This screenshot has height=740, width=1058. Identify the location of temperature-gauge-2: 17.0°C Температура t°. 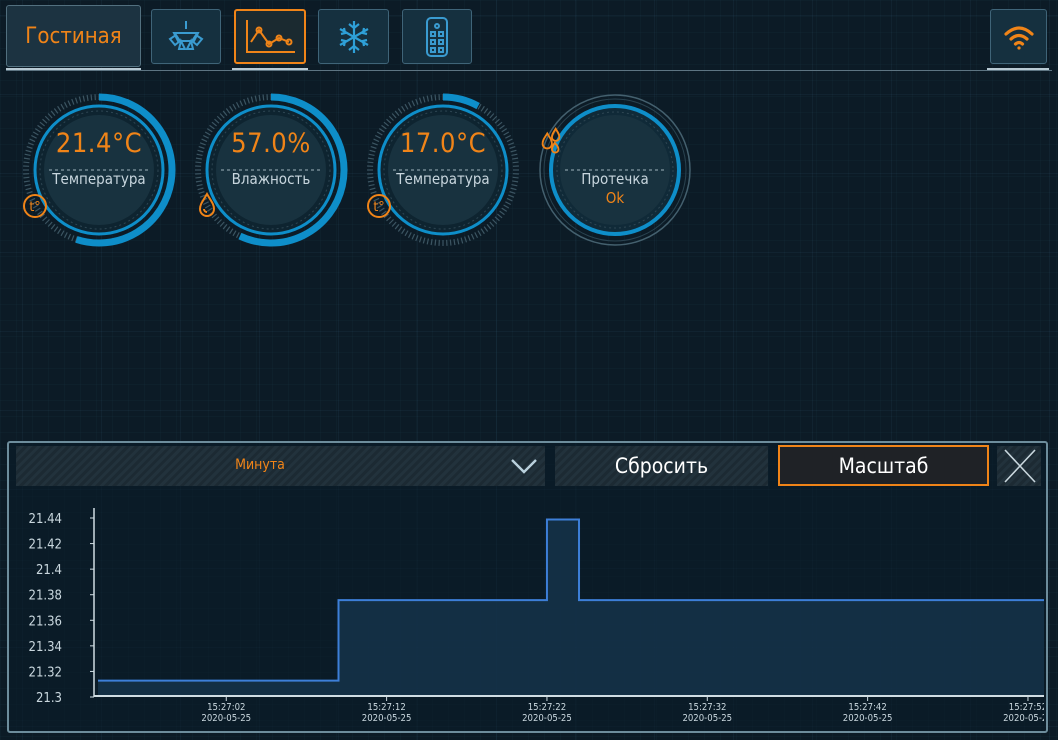
(443, 170).